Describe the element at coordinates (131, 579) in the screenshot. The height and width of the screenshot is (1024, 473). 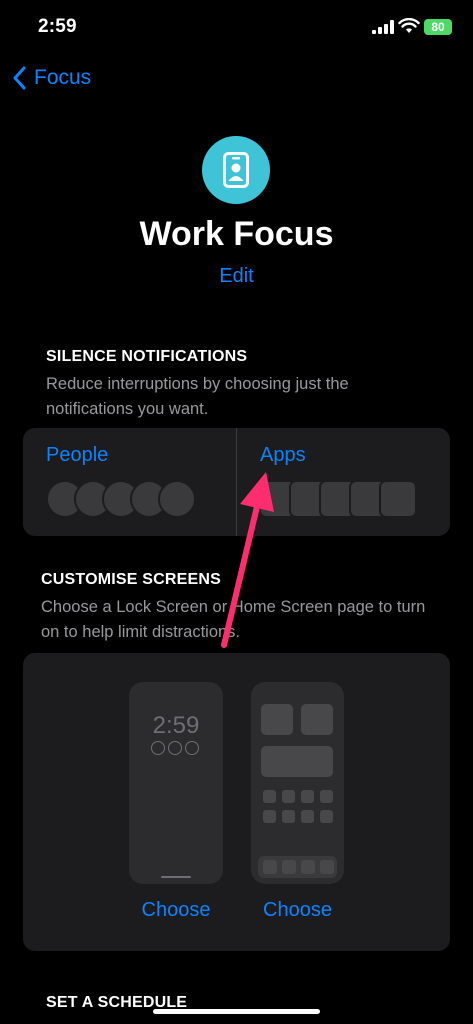
I see `customise-screens-heading: CUSTOMISE SCREENS` at that location.